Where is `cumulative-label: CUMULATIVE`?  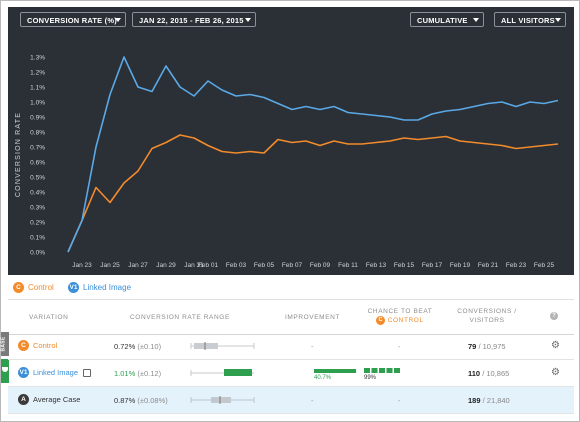 cumulative-label: CUMULATIVE is located at coordinates (442, 20).